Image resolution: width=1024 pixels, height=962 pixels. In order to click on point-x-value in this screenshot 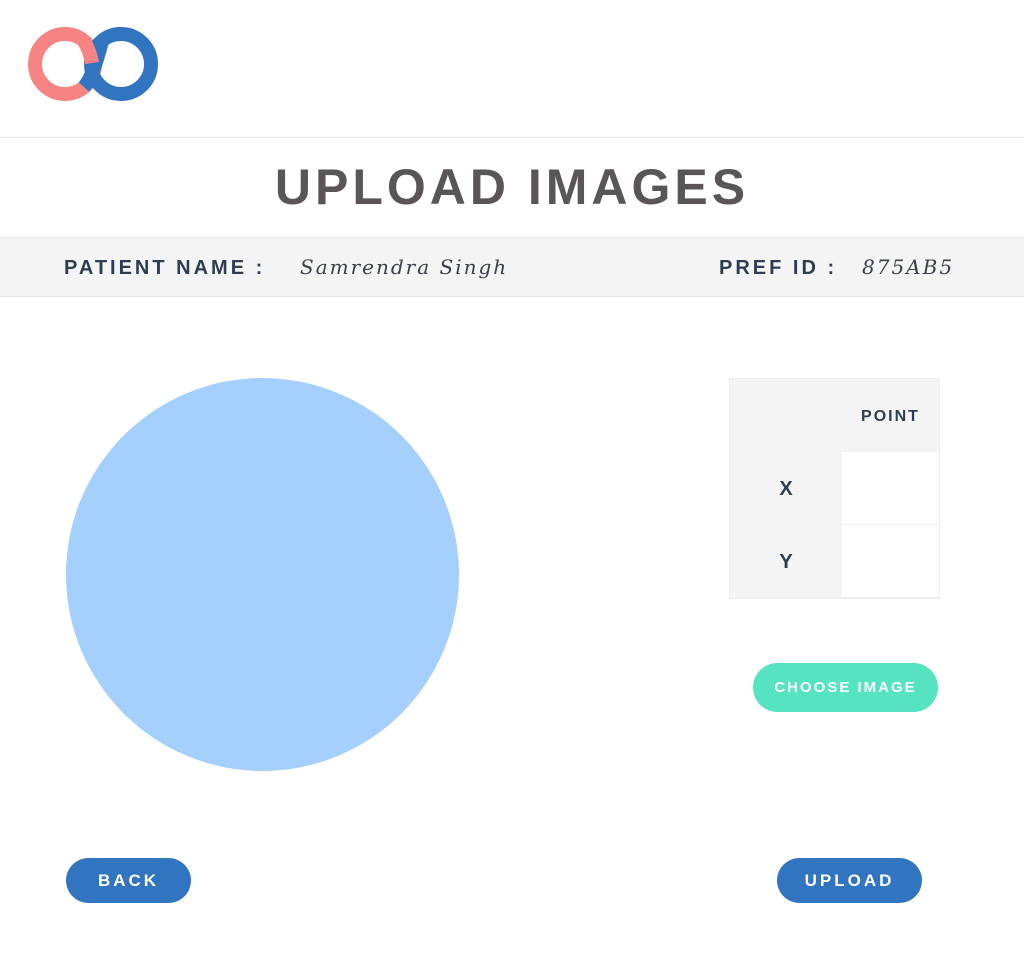, I will do `click(890, 488)`.